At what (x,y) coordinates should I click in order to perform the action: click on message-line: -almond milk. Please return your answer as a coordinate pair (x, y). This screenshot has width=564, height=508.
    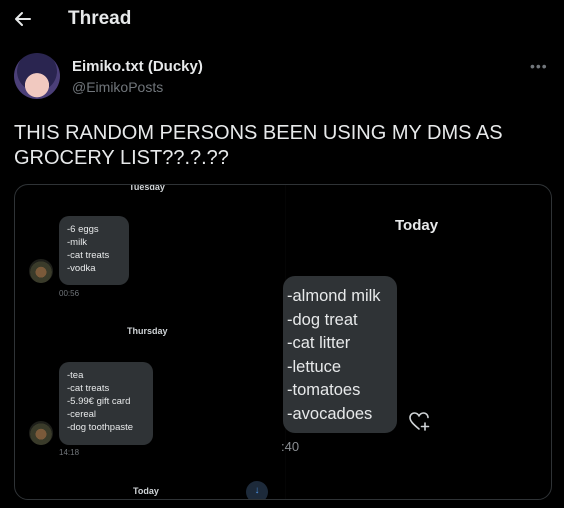
    Looking at the image, I should click on (334, 296).